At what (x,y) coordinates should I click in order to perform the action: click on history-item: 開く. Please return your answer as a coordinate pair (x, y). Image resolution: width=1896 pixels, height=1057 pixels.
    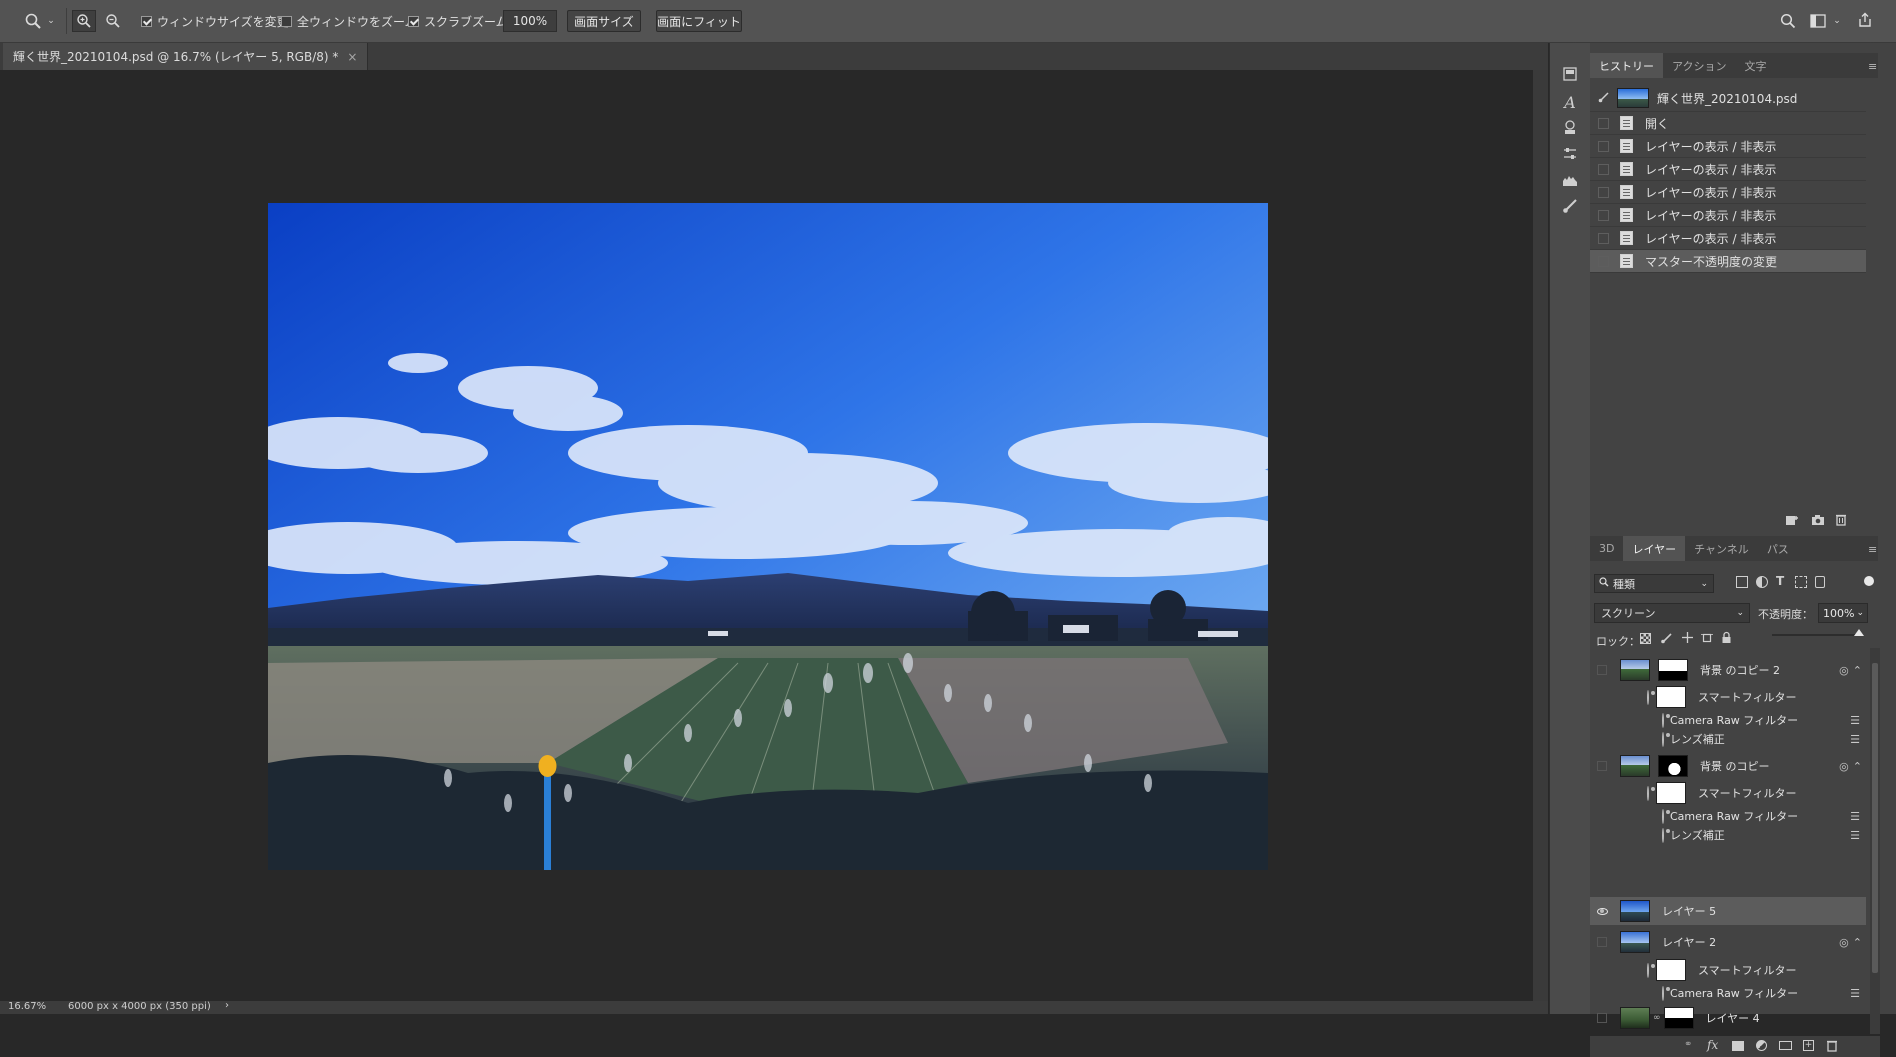
    Looking at the image, I should click on (1728, 123).